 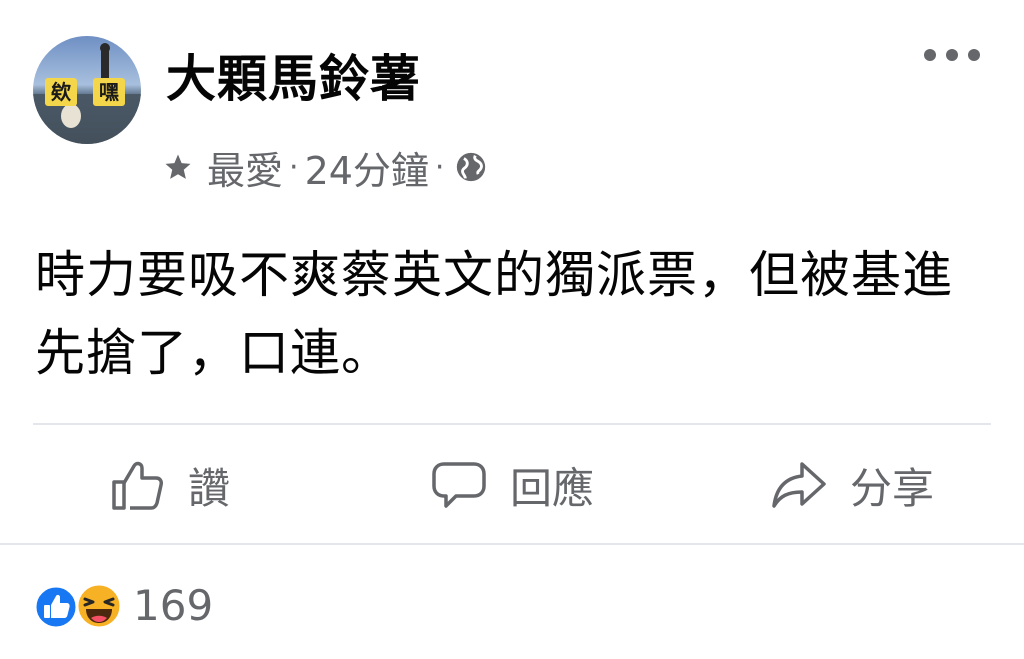 What do you see at coordinates (367, 167) in the screenshot?
I see `post-timestamp: 24分鐘` at bounding box center [367, 167].